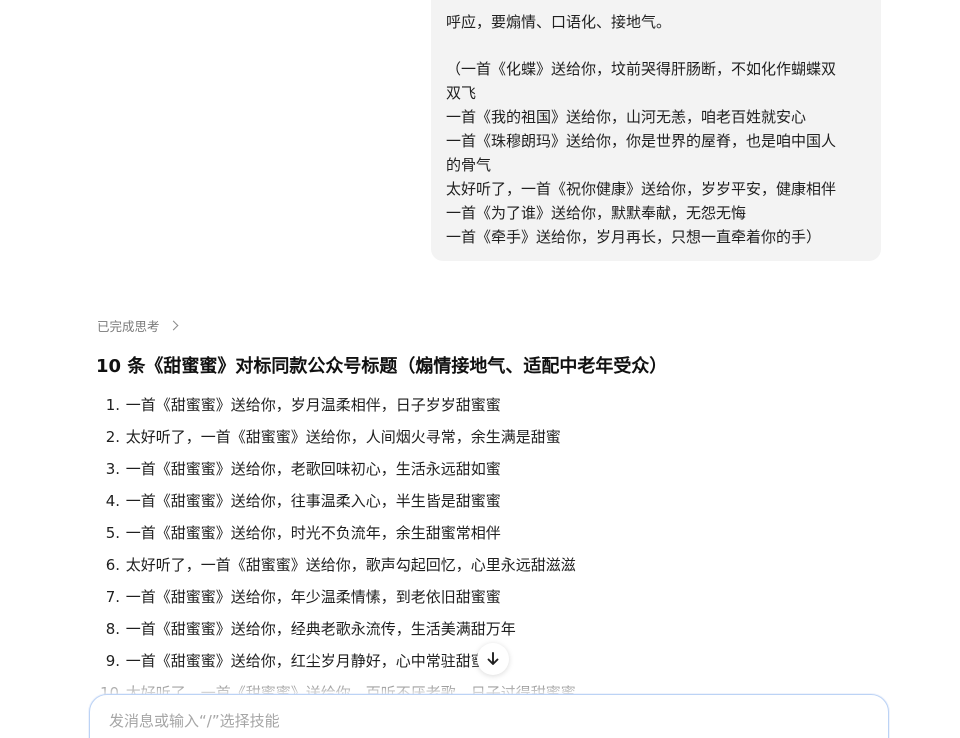  I want to click on list-item: 2. 太好听了，一首《甜蜜蜜》送给你，人间烟火寻常，余生满是甜蜜, so click(338, 441).